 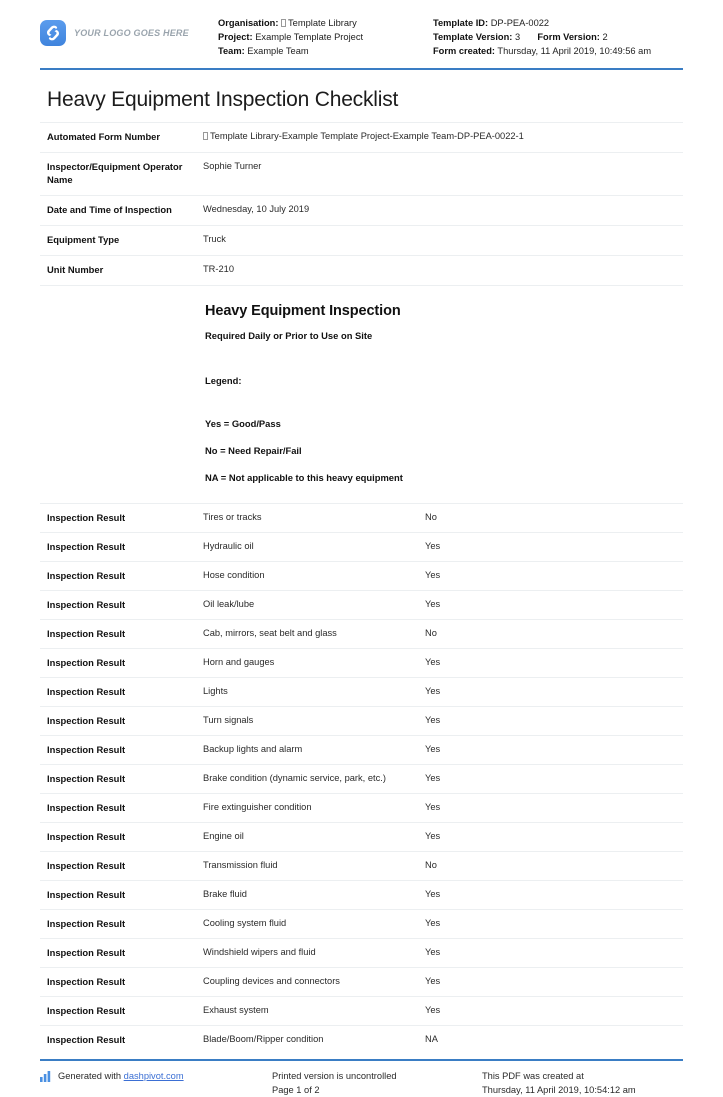 I want to click on footer-page-number: Page 1 of 2, so click(x=377, y=1090).